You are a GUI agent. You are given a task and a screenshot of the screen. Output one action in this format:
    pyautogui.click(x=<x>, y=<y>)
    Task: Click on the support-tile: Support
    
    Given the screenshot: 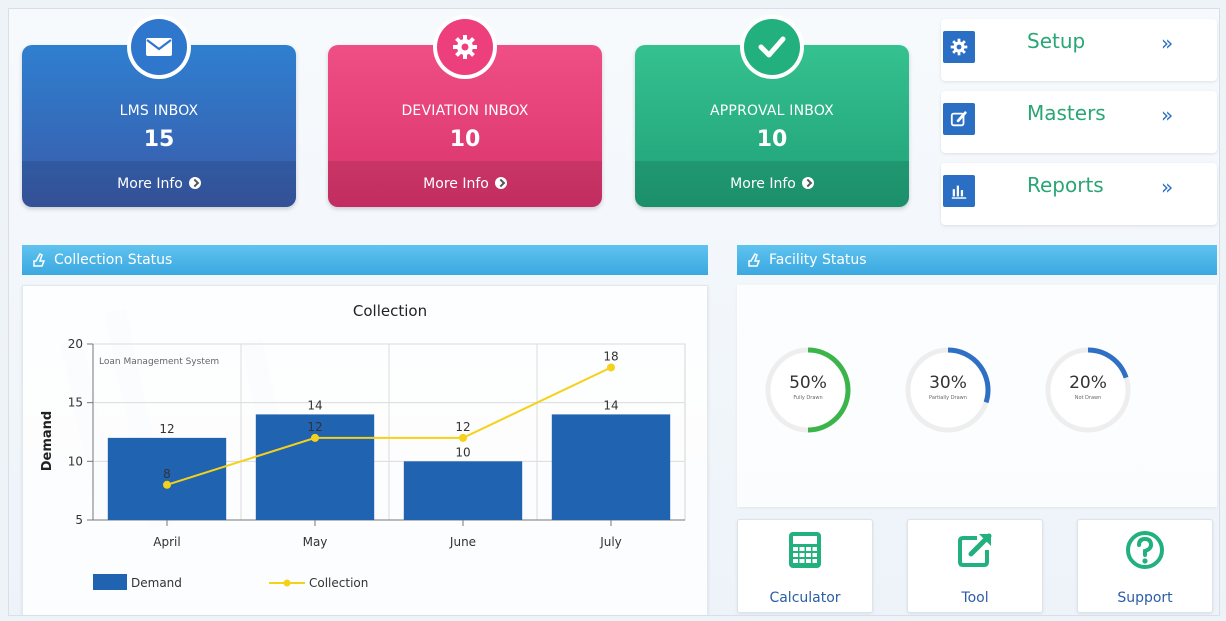 What is the action you would take?
    pyautogui.click(x=1145, y=566)
    